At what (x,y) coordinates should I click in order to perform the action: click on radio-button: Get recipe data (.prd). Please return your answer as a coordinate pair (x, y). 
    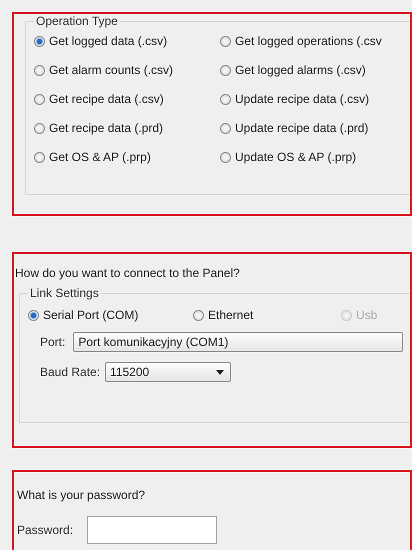
    Looking at the image, I should click on (127, 128).